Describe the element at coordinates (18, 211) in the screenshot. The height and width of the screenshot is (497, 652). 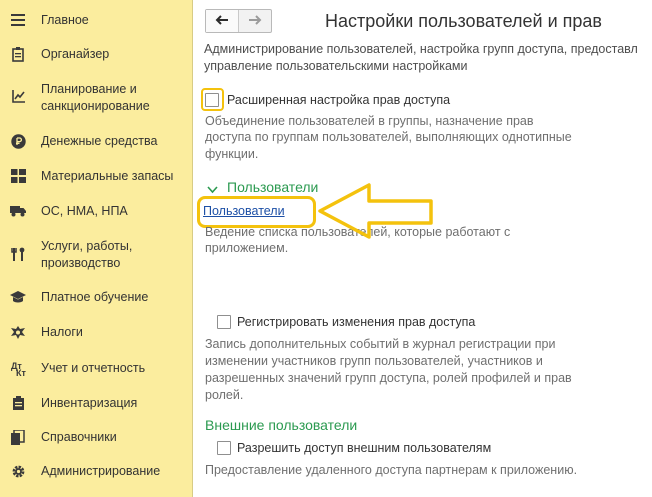
I see `truck-icon` at that location.